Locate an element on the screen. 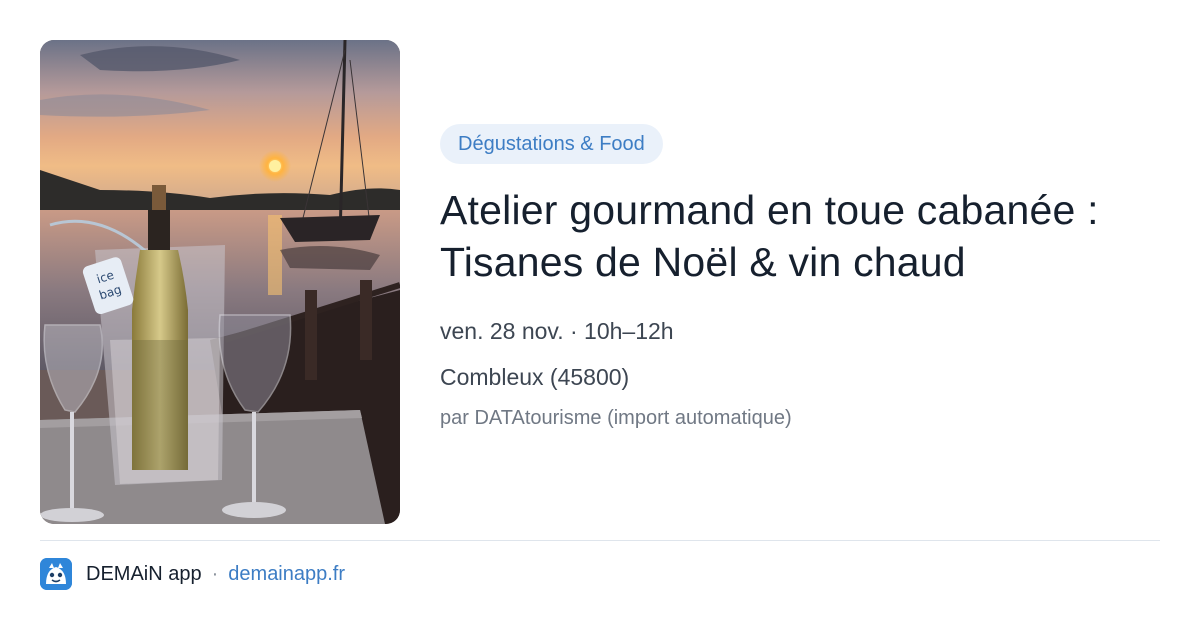  category-tag: Dégustations & Food is located at coordinates (551, 144).